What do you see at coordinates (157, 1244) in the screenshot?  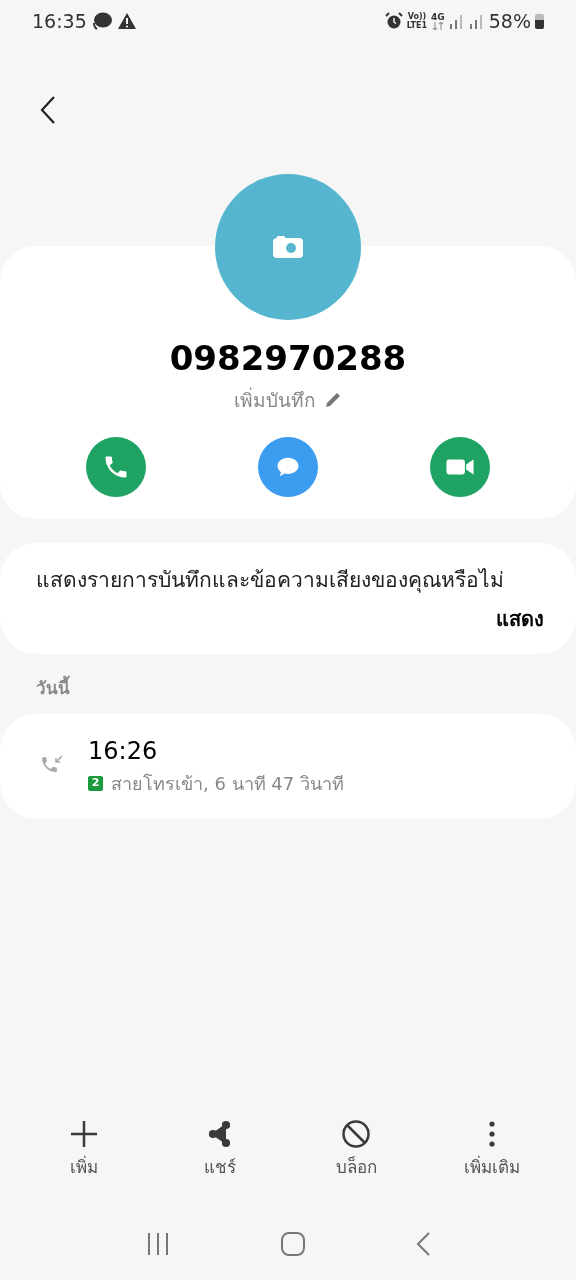 I see `recent-apps-icon` at bounding box center [157, 1244].